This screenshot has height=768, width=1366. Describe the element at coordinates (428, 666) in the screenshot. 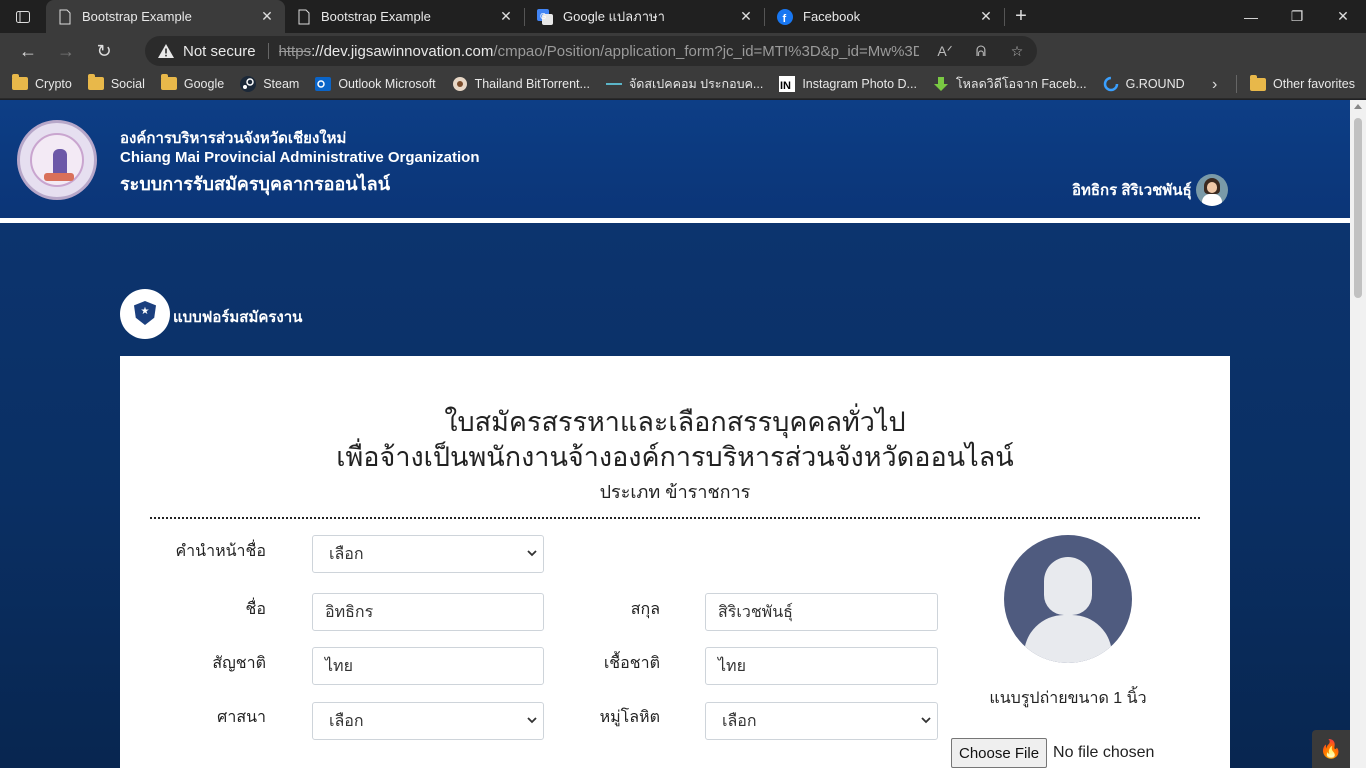

I see `nationality-input: ไทย` at that location.